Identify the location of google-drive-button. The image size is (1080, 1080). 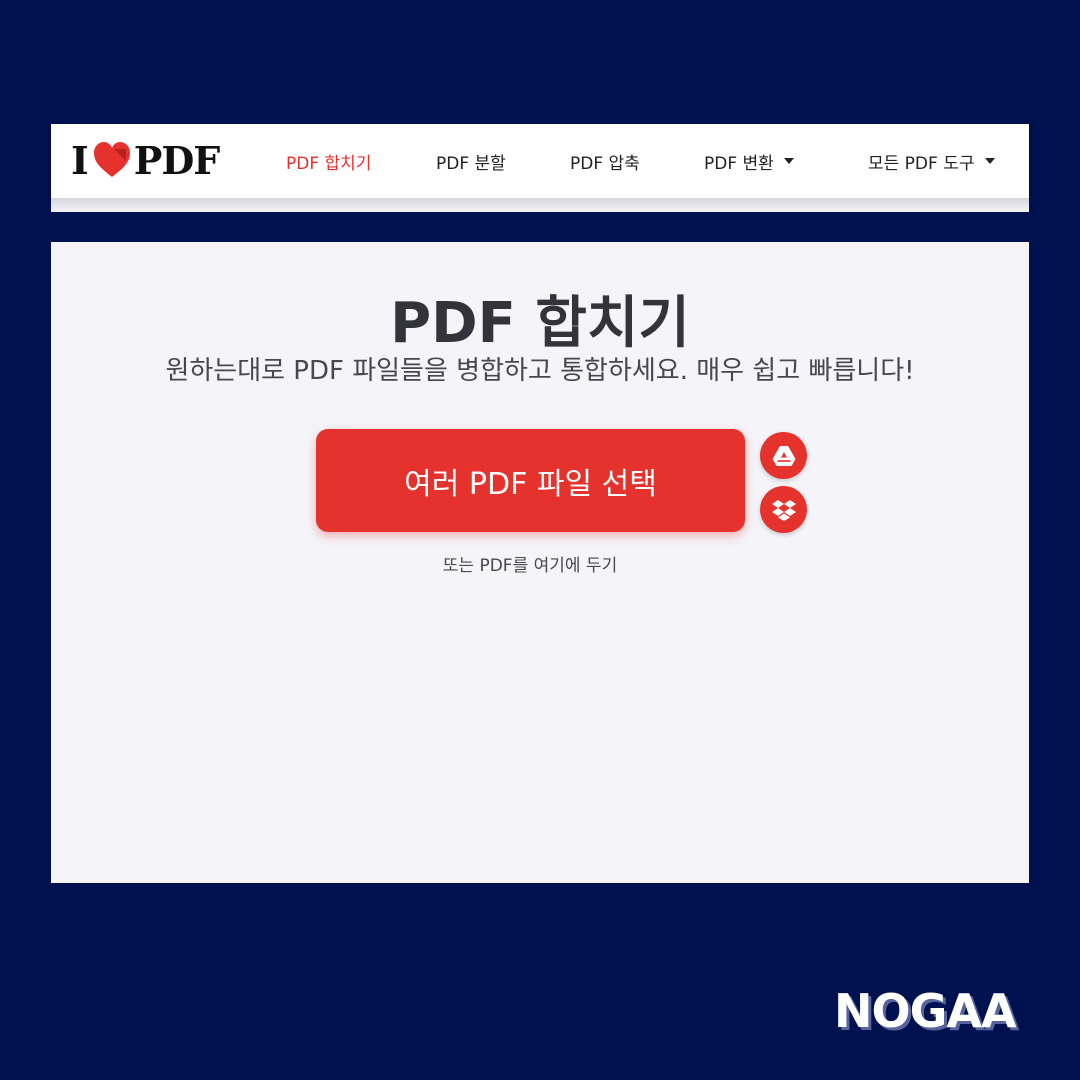
(783, 455).